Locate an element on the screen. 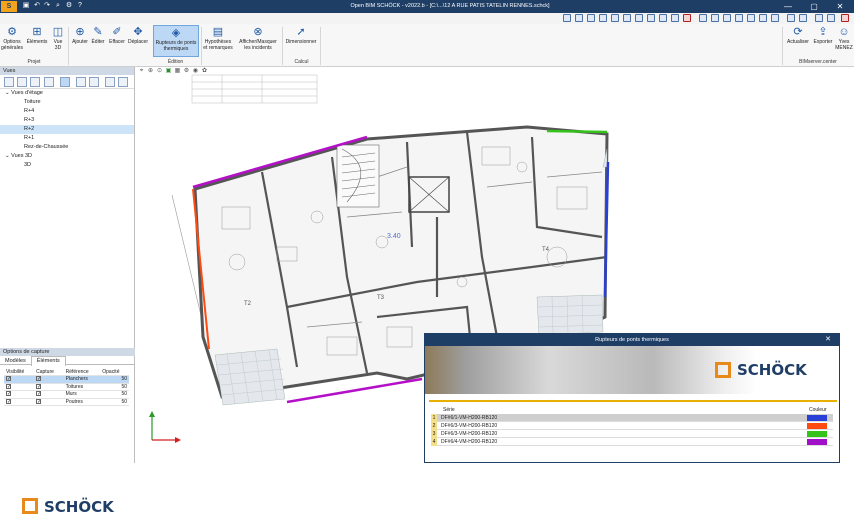 The width and height of the screenshot is (854, 517). tree-item: ⌄ Vues 3D is located at coordinates (67, 156).